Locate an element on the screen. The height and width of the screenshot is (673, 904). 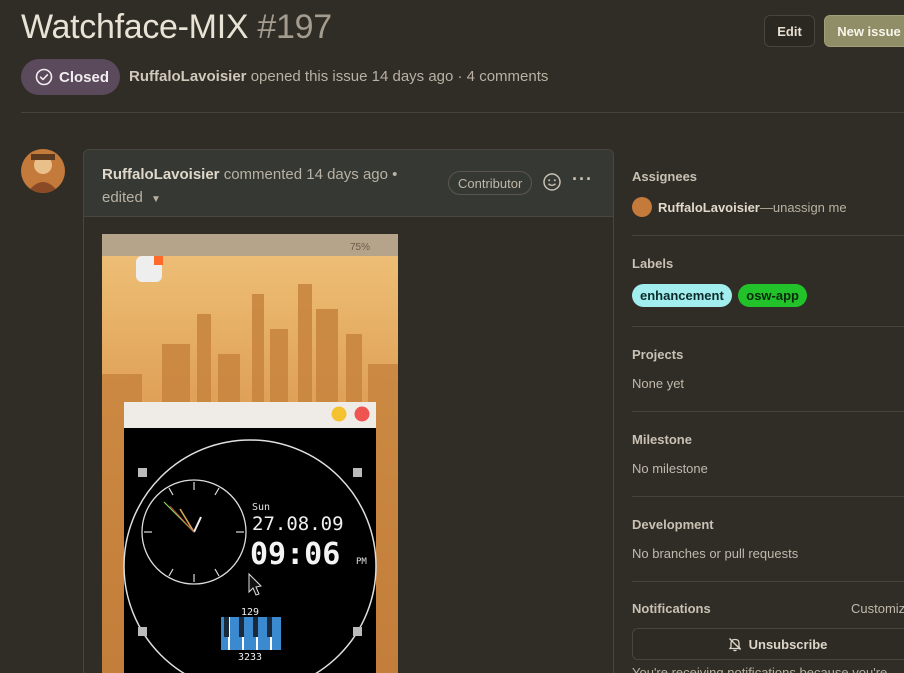
label-osw-app: osw-app is located at coordinates (772, 295).